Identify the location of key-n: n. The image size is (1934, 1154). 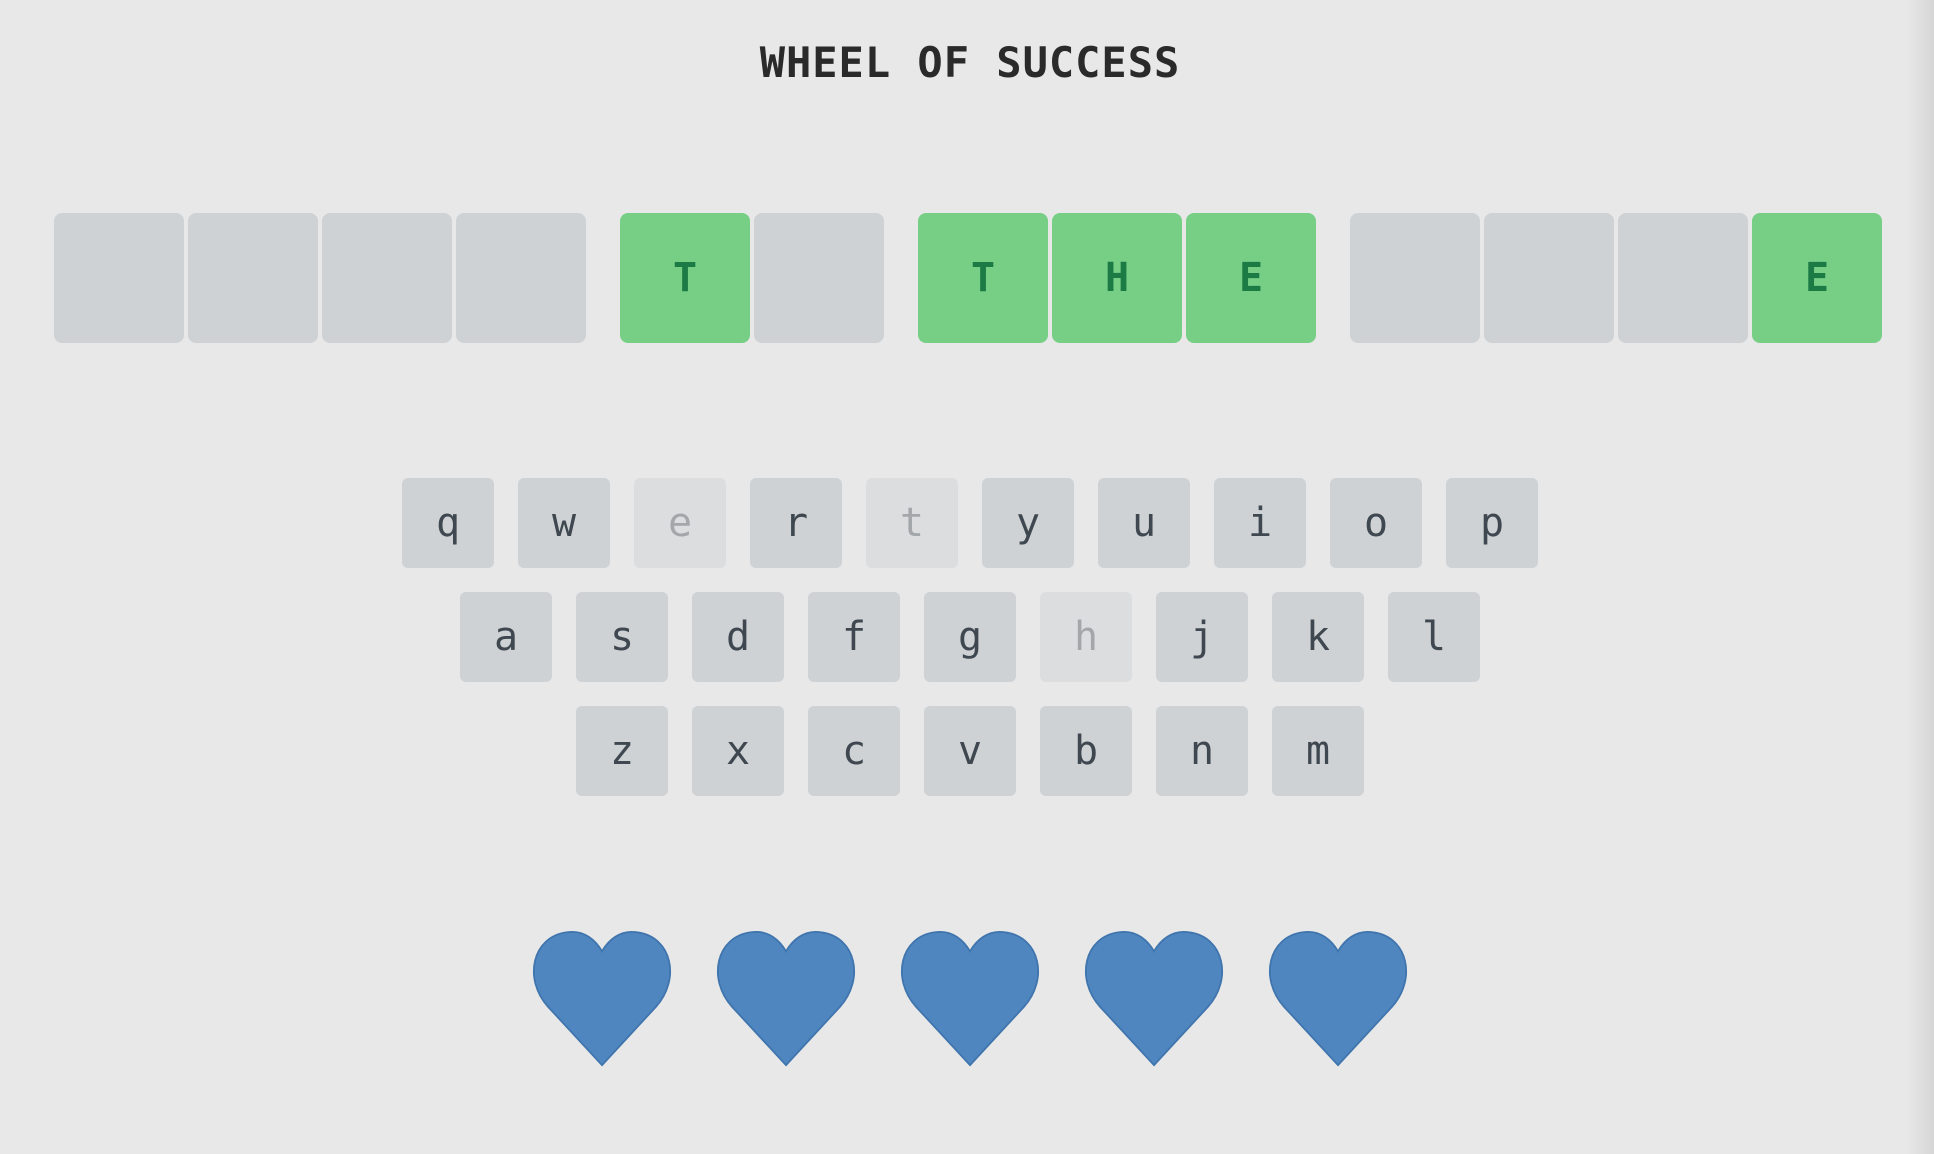
(1202, 751).